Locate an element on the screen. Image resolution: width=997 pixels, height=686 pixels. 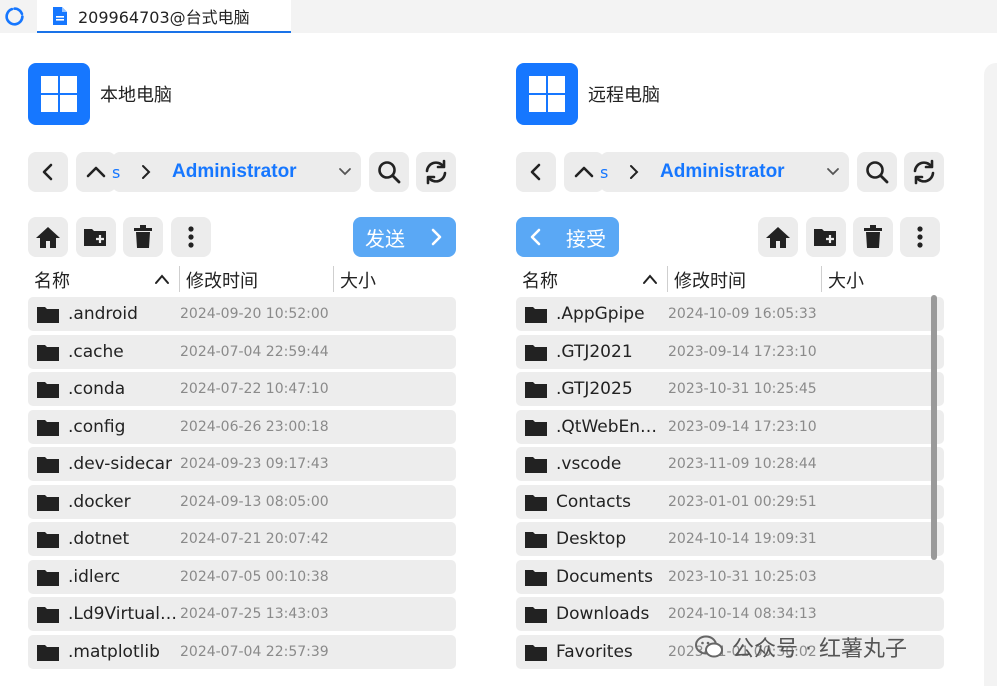
watermark: 公众号 · 红薯丸子 is located at coordinates (834, 647).